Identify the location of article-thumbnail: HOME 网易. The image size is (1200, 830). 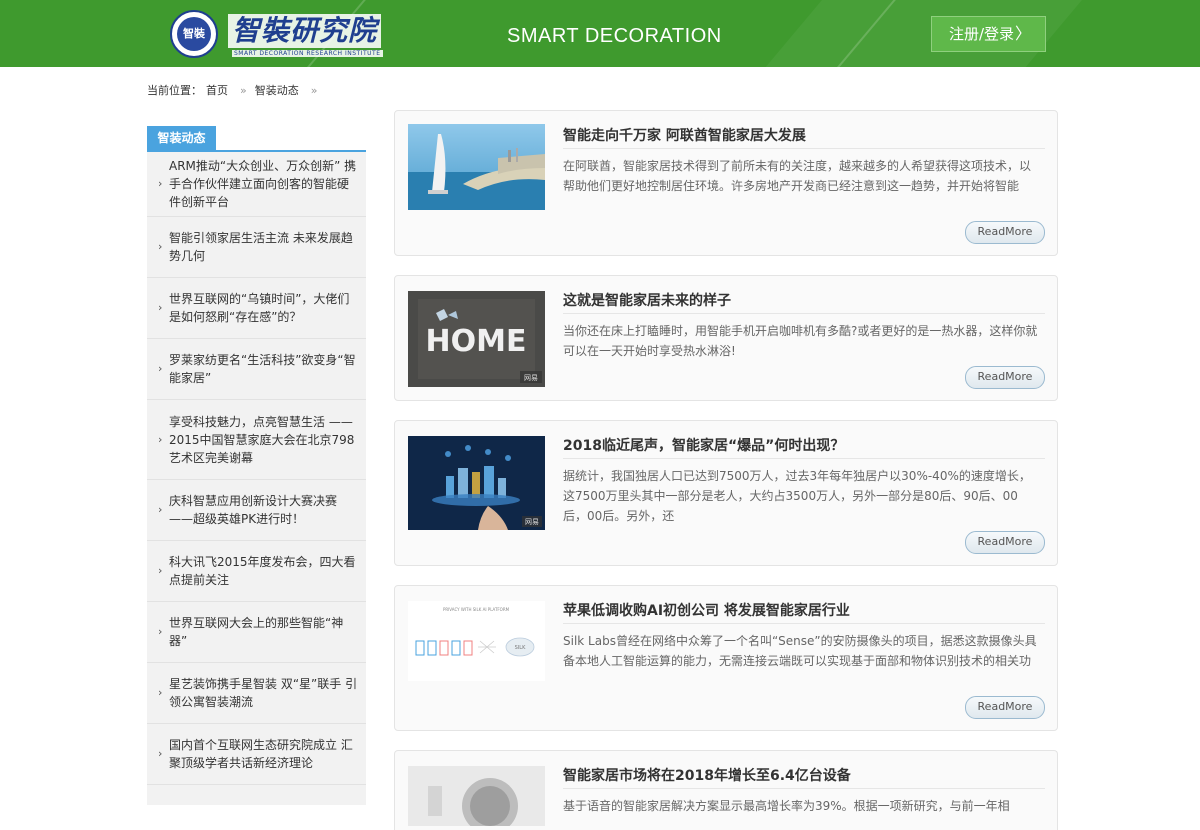
(476, 339).